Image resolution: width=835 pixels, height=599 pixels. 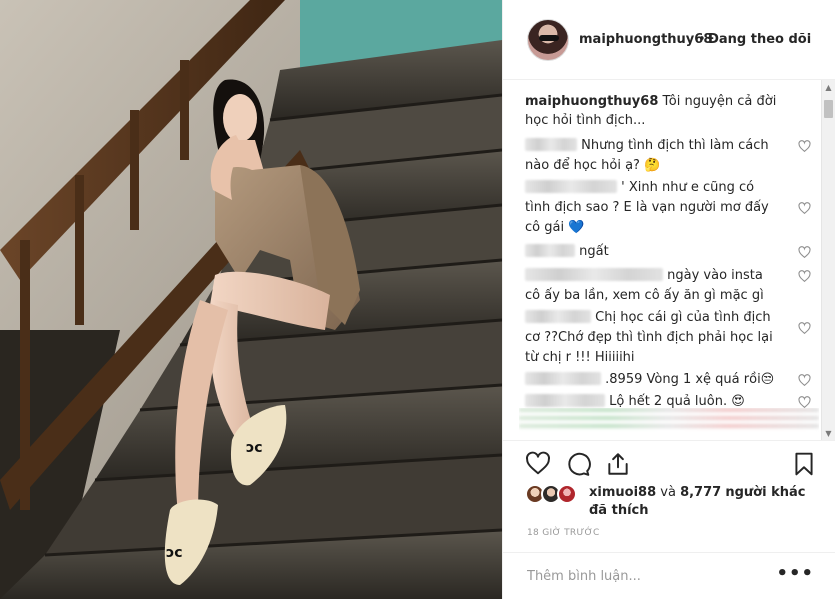 What do you see at coordinates (645, 39) in the screenshot?
I see `header-username: maiphuongthuy68` at bounding box center [645, 39].